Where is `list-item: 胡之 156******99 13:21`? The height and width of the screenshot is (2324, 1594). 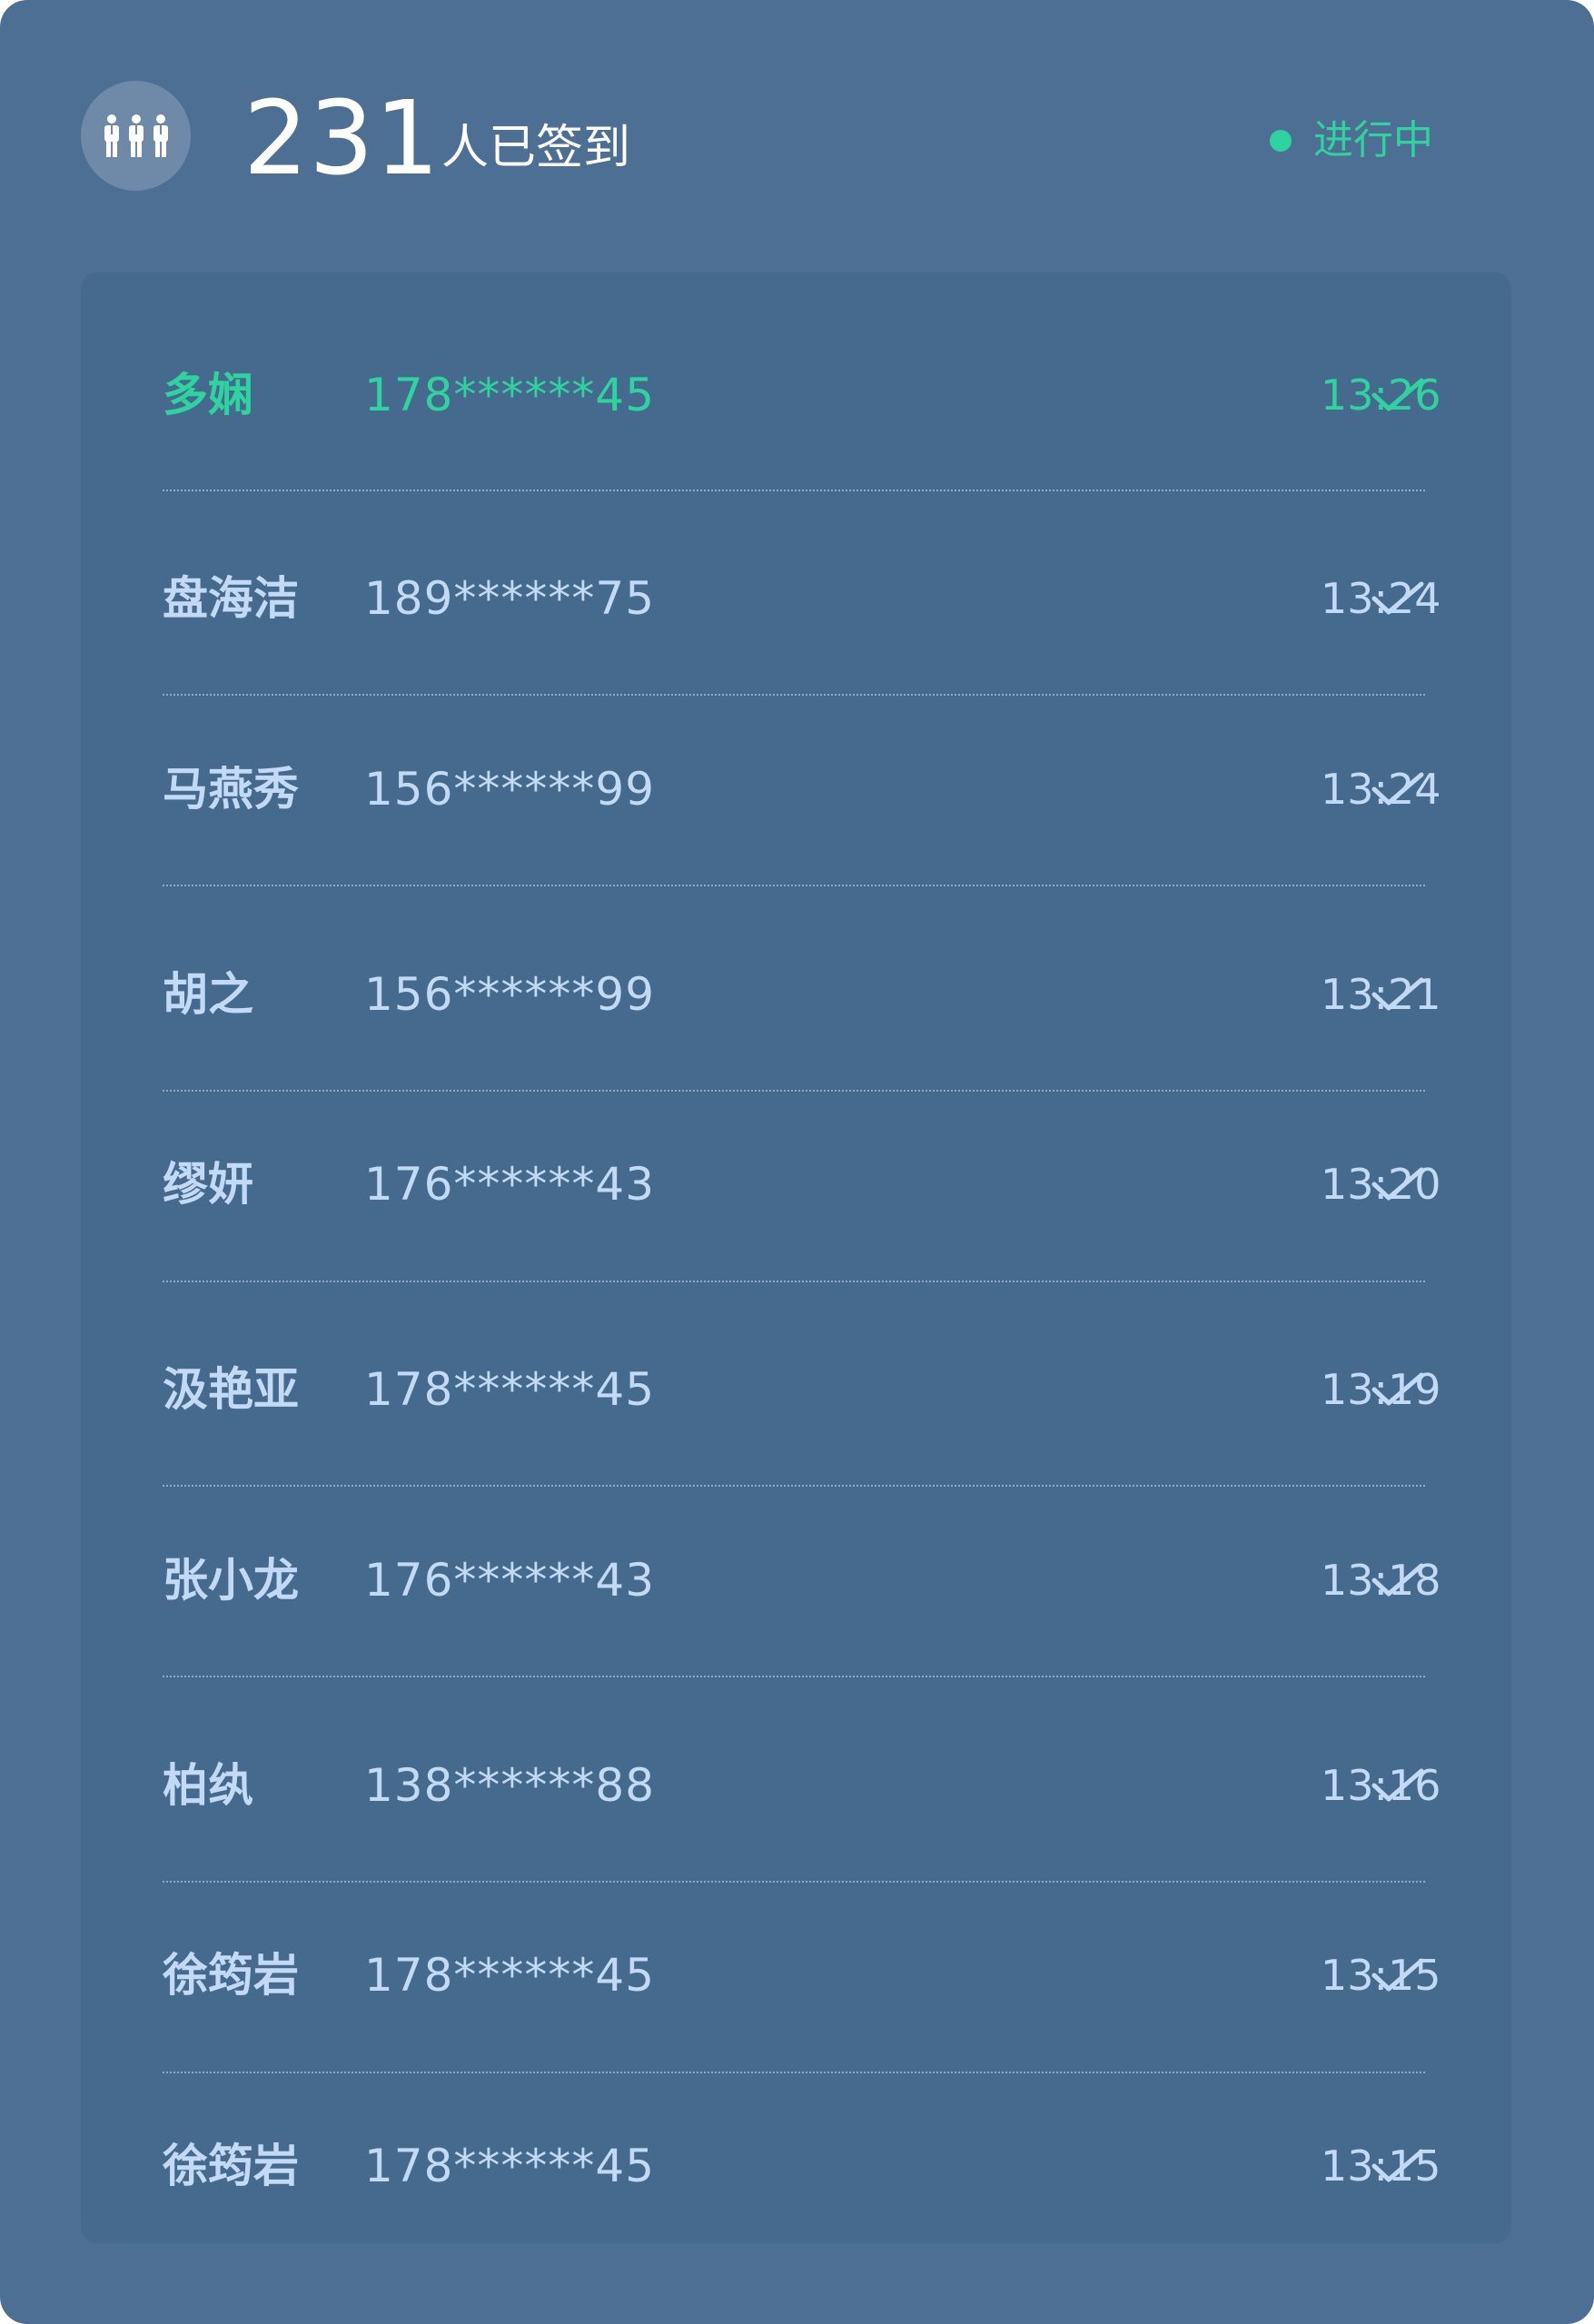
list-item: 胡之 156******99 13:21 is located at coordinates (802, 994).